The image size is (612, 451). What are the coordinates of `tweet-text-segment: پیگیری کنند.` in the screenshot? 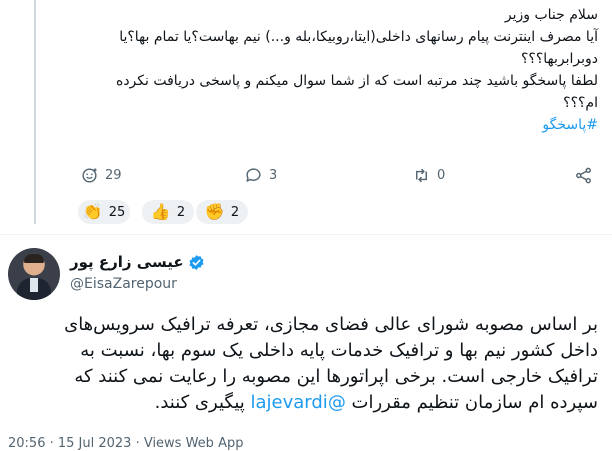 It's located at (202, 402).